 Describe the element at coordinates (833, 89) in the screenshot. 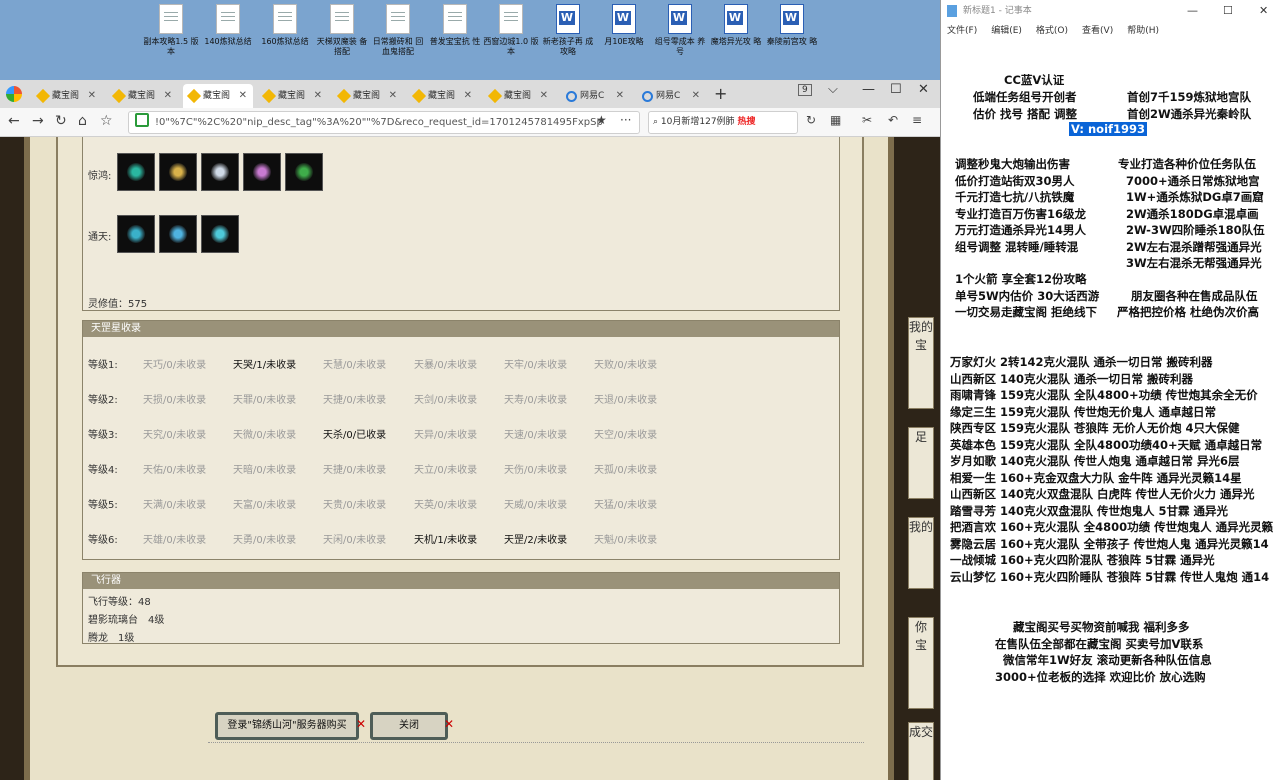

I see `chevron-down-icon: ⌵` at that location.